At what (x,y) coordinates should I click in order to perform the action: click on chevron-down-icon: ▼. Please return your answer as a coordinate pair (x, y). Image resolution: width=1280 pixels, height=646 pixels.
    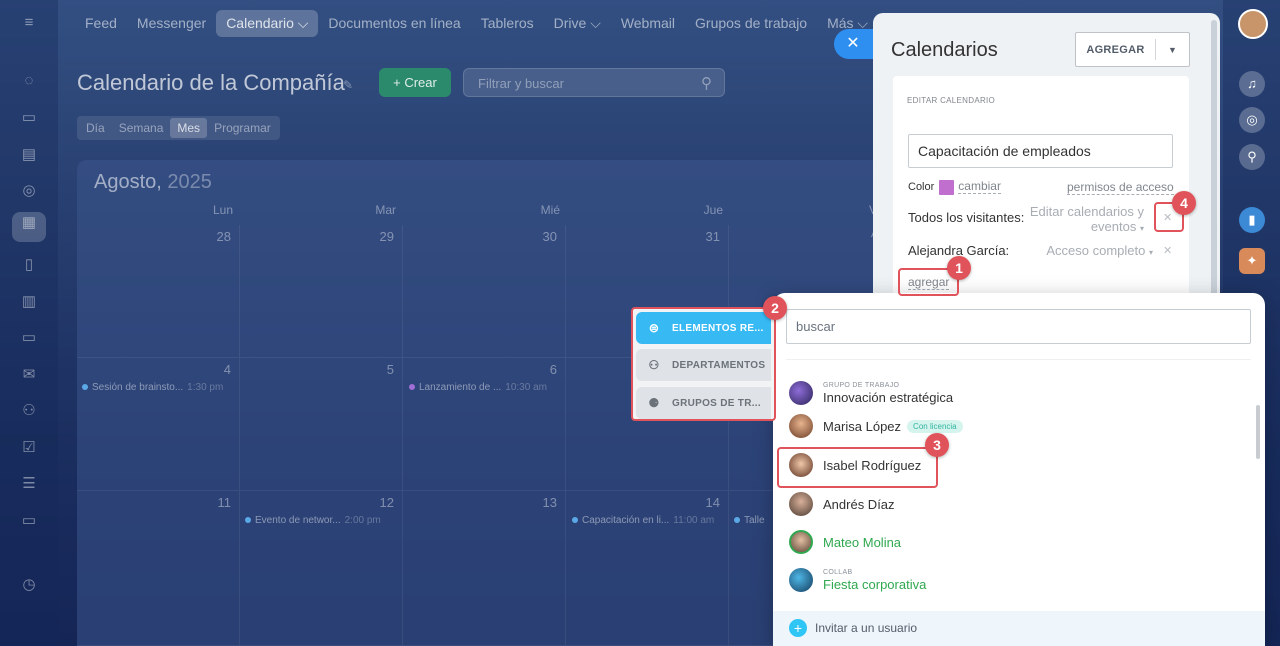
    Looking at the image, I should click on (1172, 50).